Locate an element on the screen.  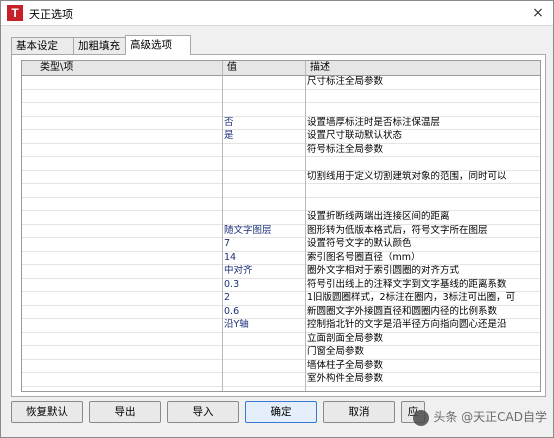
title-bar: T 天正选项 × is located at coordinates (277, 13).